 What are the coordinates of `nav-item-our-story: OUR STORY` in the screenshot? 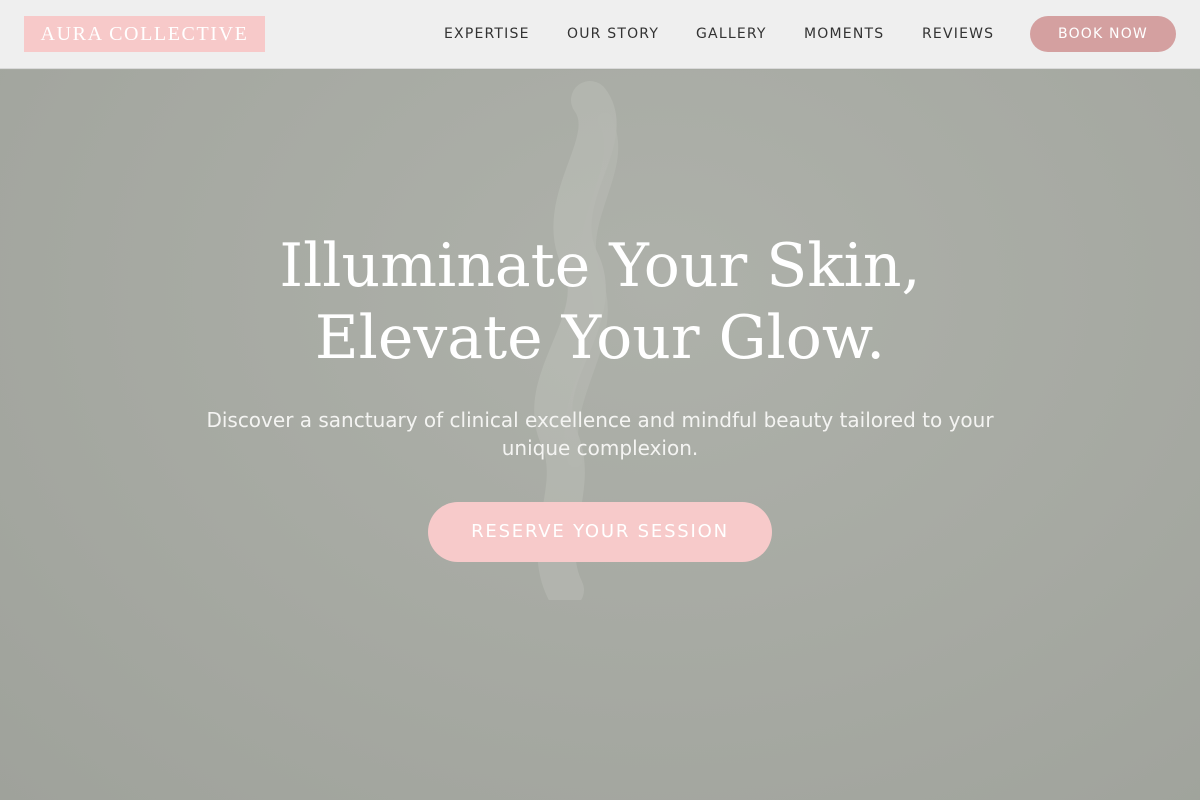 It's located at (613, 34).